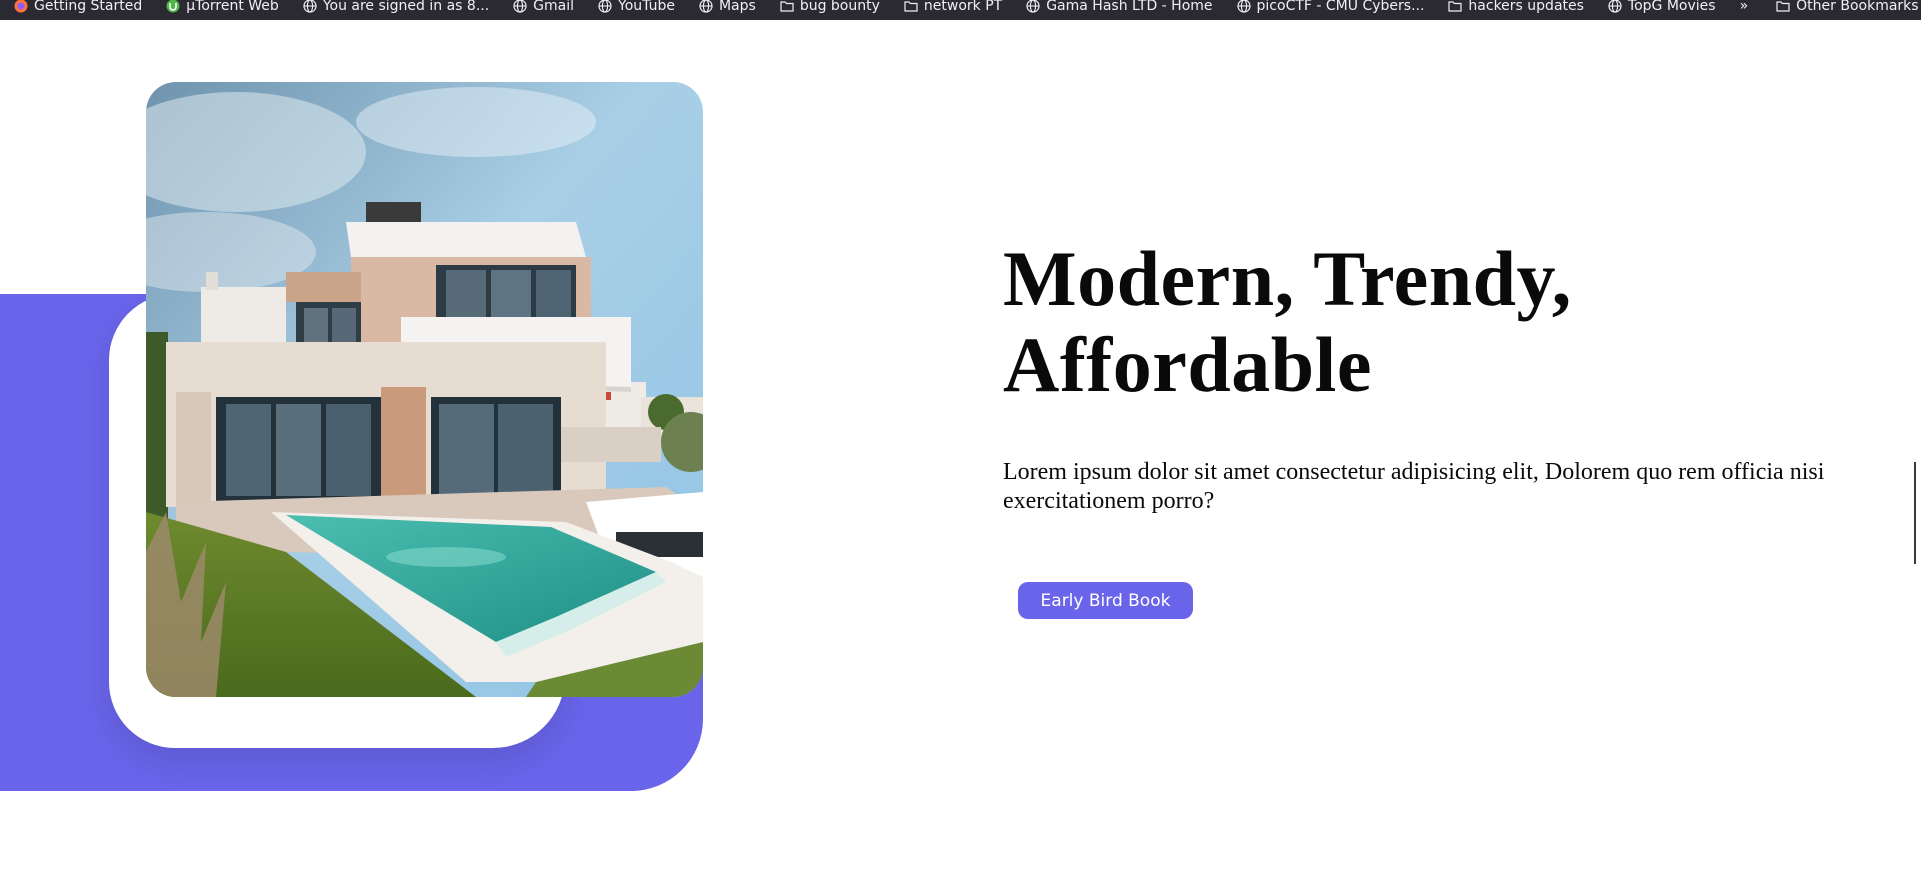  What do you see at coordinates (232, 7) in the screenshot?
I see `bookmark-label: µTorrent Web` at bounding box center [232, 7].